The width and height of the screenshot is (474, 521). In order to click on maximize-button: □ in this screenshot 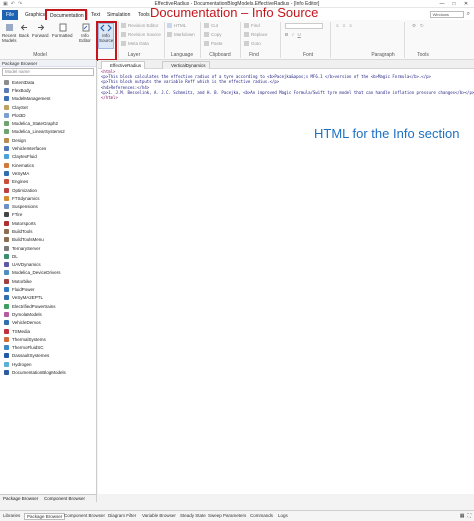, I will do `click(454, 4)`.